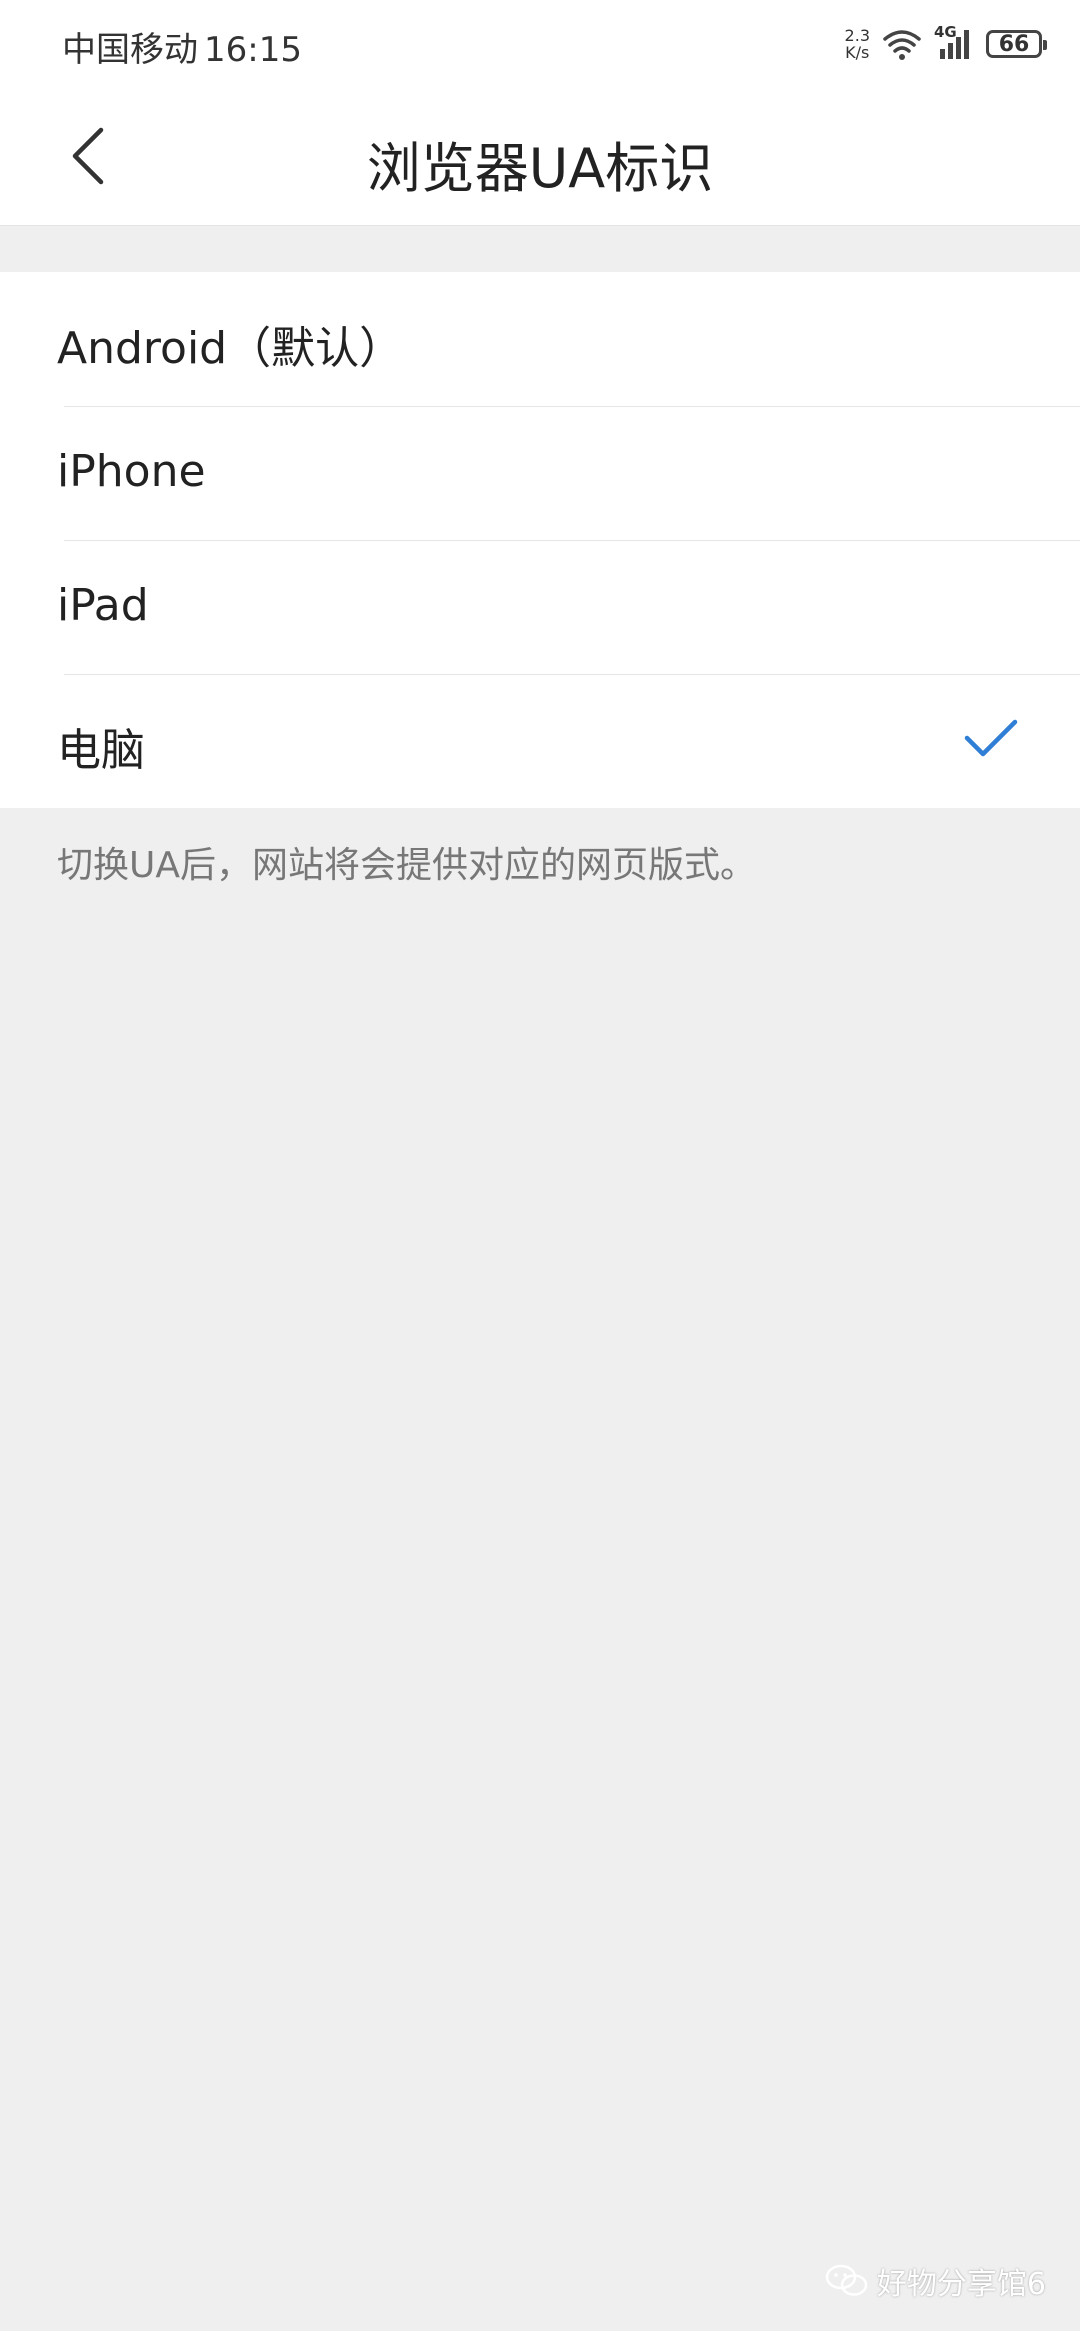 Image resolution: width=1080 pixels, height=2331 pixels. What do you see at coordinates (540, 168) in the screenshot?
I see `page-title: 浏览器UA标识` at bounding box center [540, 168].